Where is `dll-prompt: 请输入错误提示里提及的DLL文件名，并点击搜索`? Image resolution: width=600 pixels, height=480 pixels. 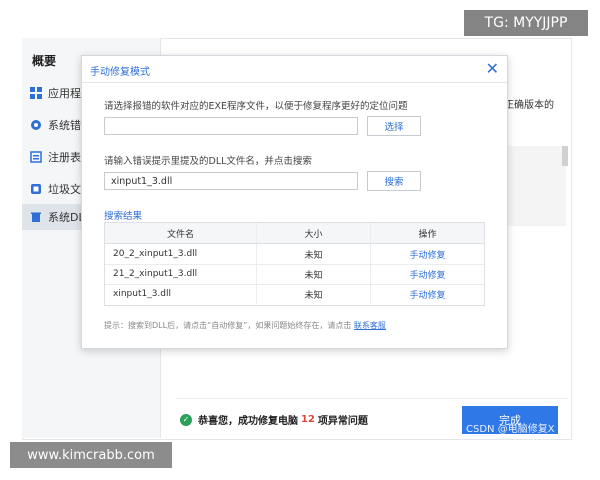
dll-prompt: 请输入错误提示里提及的DLL文件名，并点击搜索 is located at coordinates (208, 161).